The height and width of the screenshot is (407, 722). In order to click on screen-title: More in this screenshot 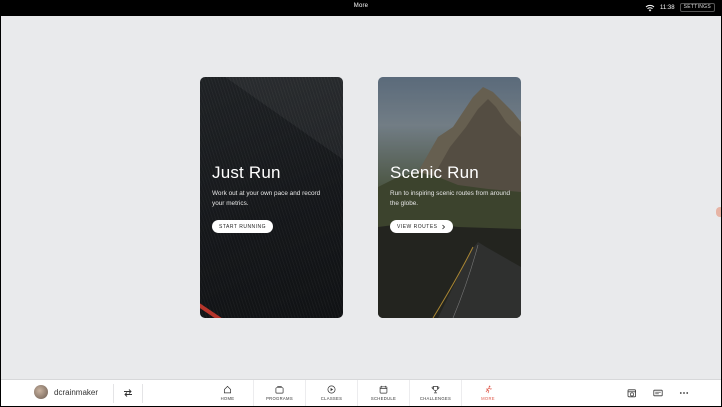, I will do `click(361, 6)`.